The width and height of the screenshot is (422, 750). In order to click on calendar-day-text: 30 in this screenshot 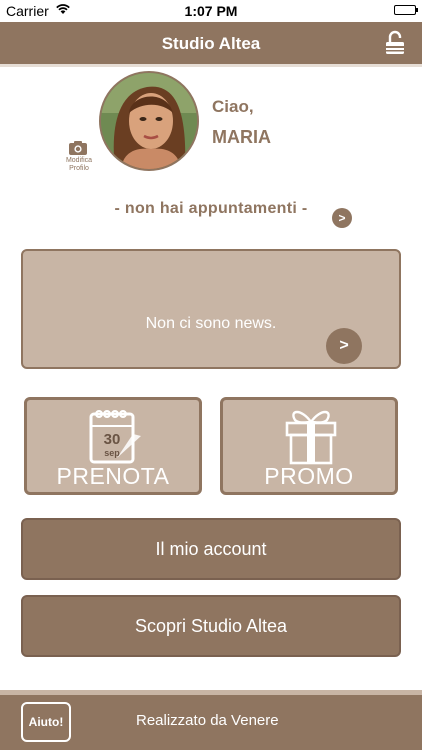, I will do `click(112, 439)`.